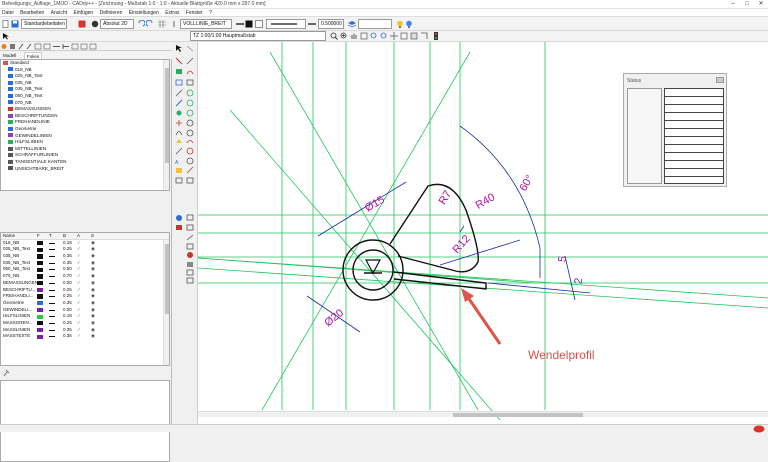  I want to click on layer-stack-icon, so click(352, 24).